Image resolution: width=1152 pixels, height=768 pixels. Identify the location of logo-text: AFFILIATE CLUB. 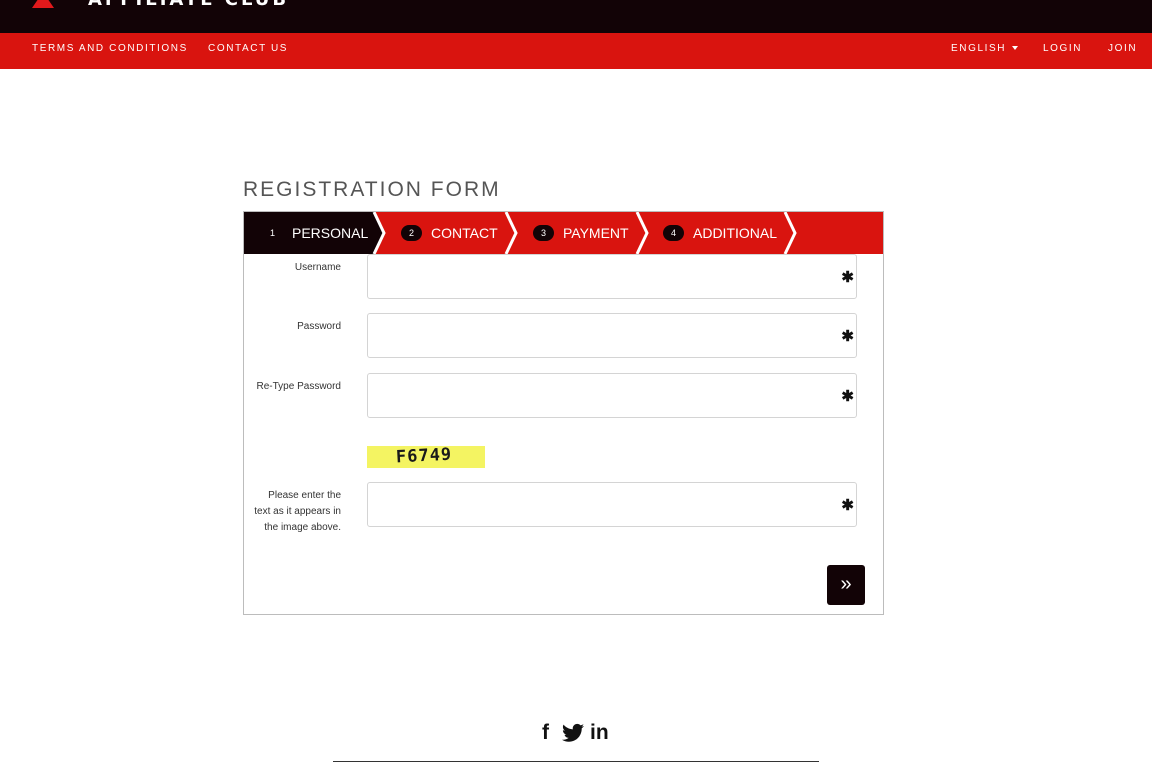
(188, 5).